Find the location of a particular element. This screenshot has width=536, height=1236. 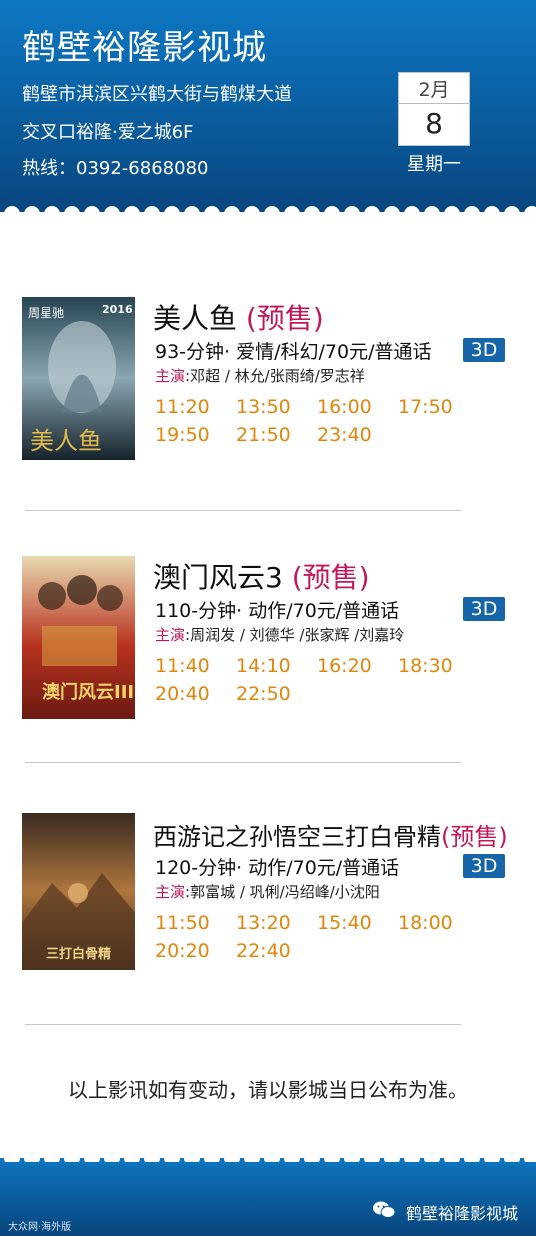

showtime: 18:00 is located at coordinates (438, 923).